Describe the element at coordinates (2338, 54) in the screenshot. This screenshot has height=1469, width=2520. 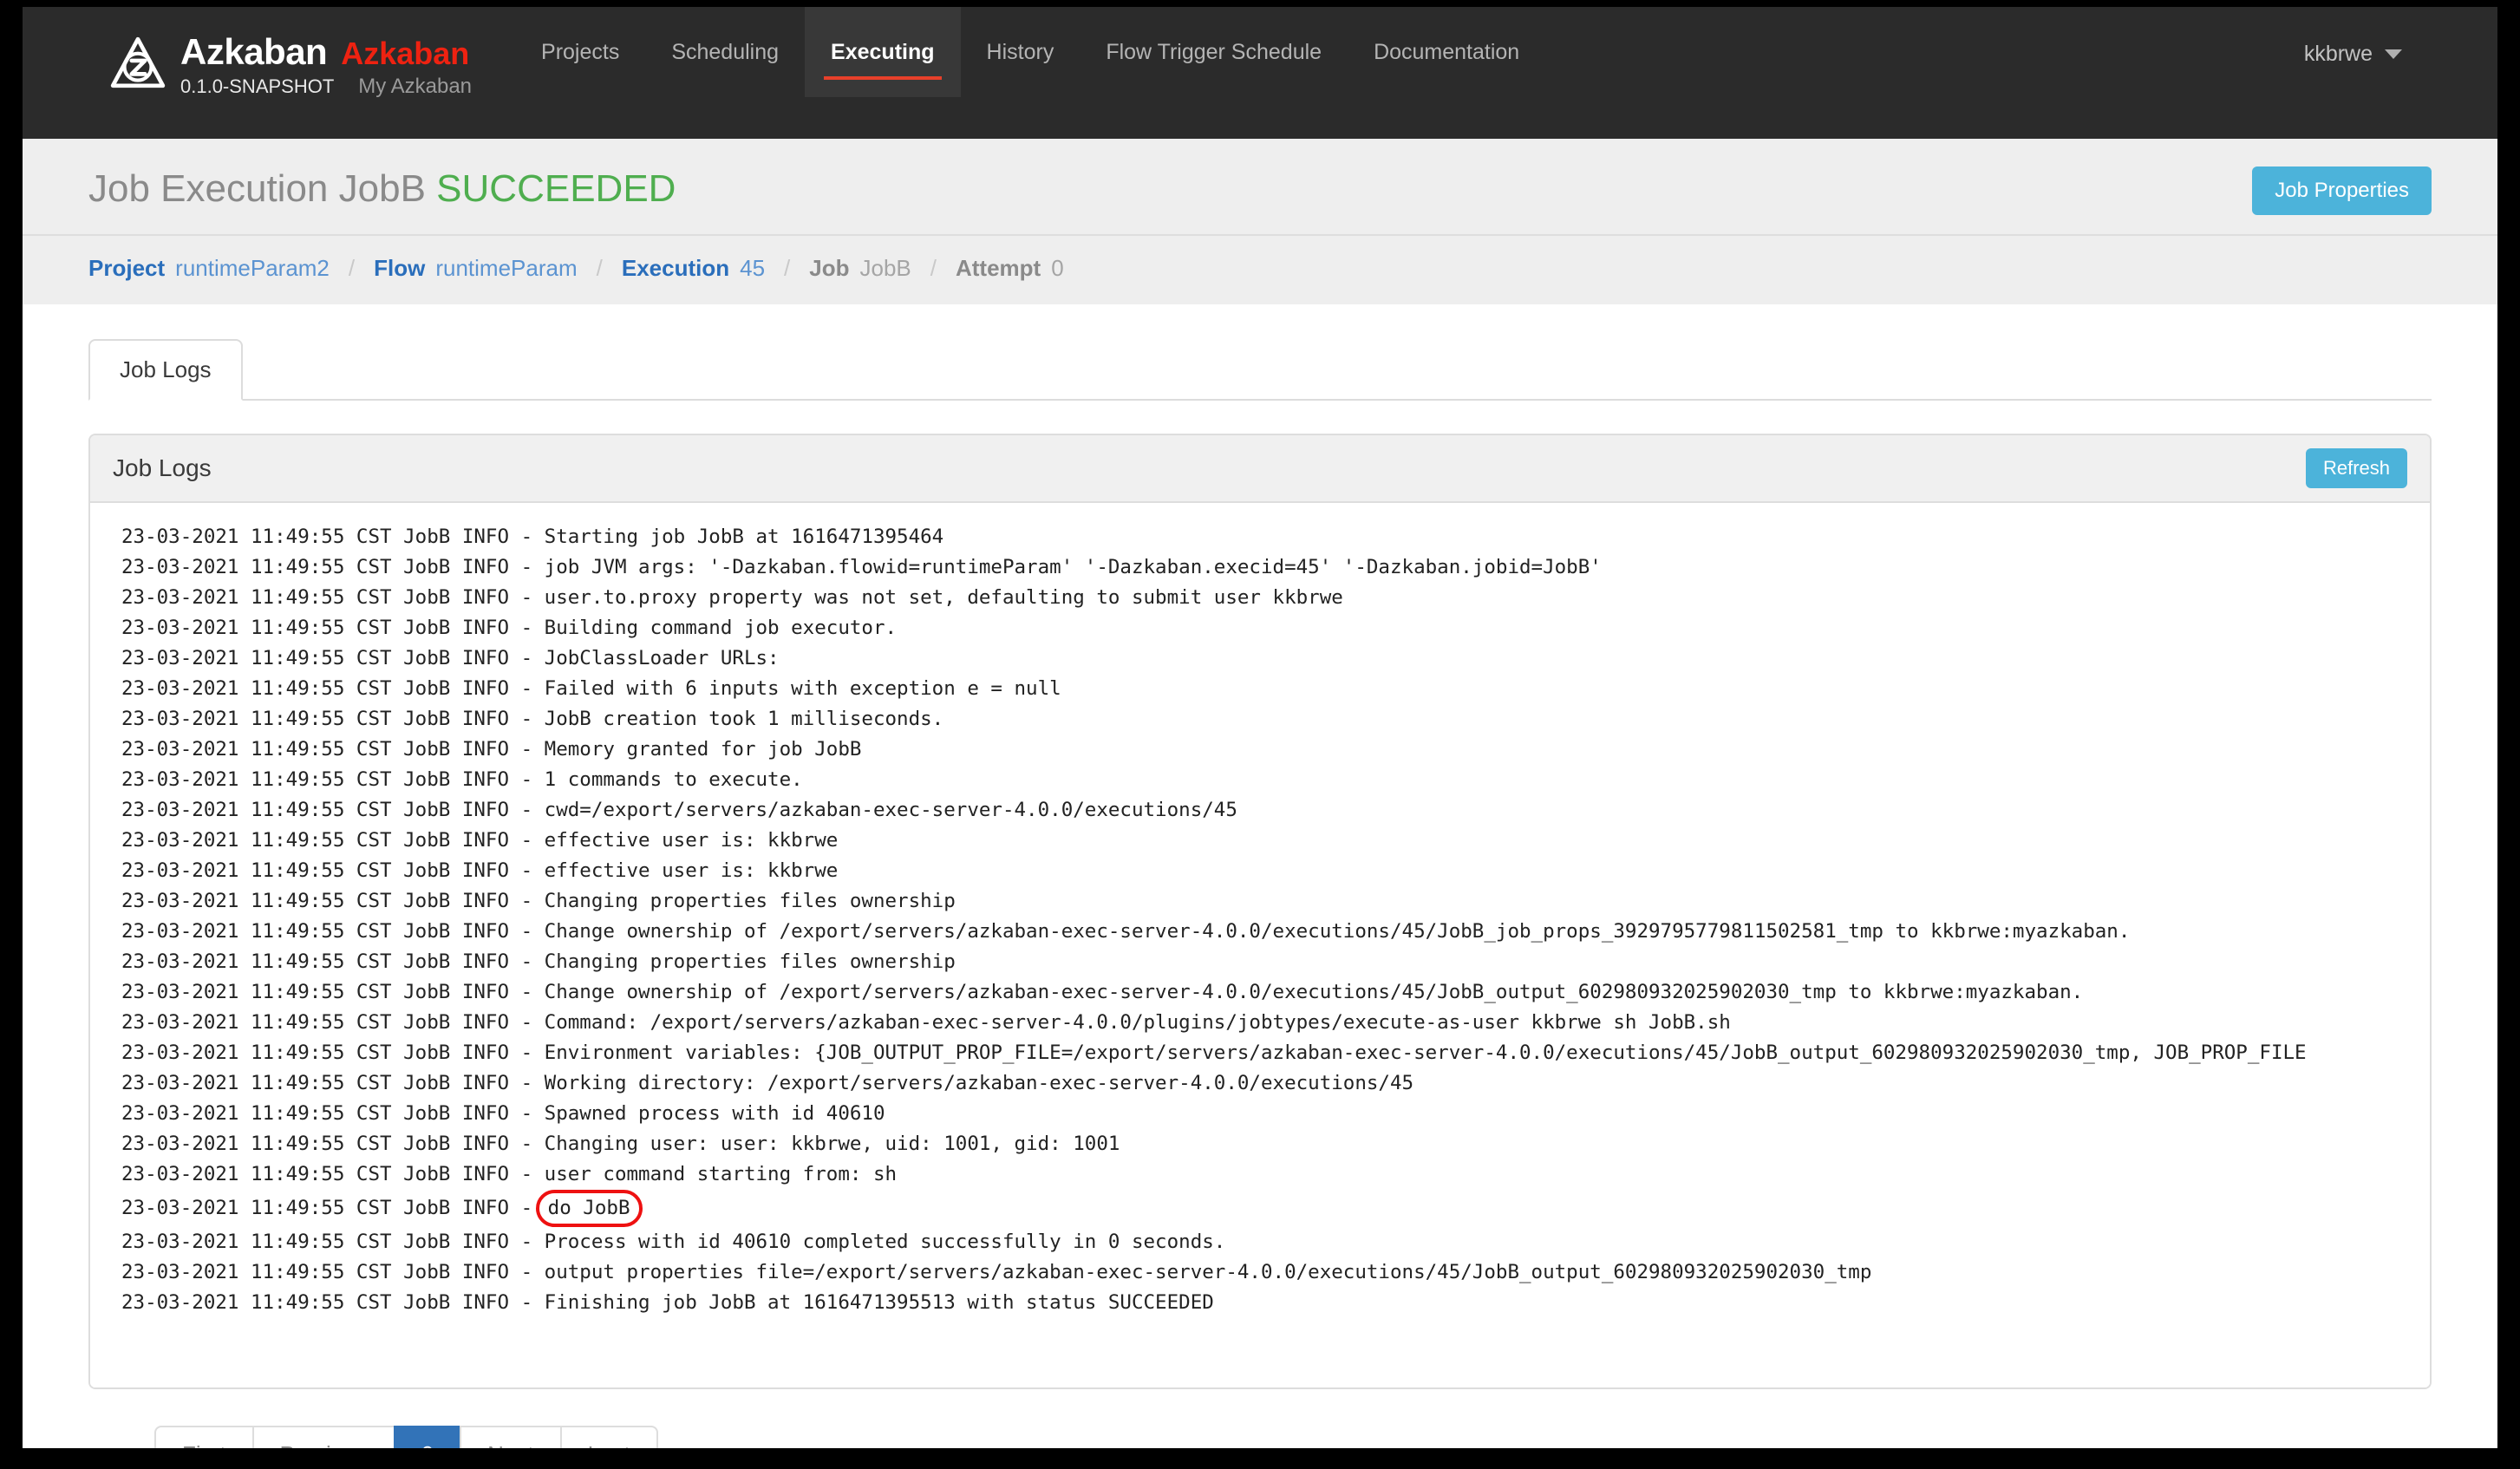
I see `user-name: kkbrwe` at that location.